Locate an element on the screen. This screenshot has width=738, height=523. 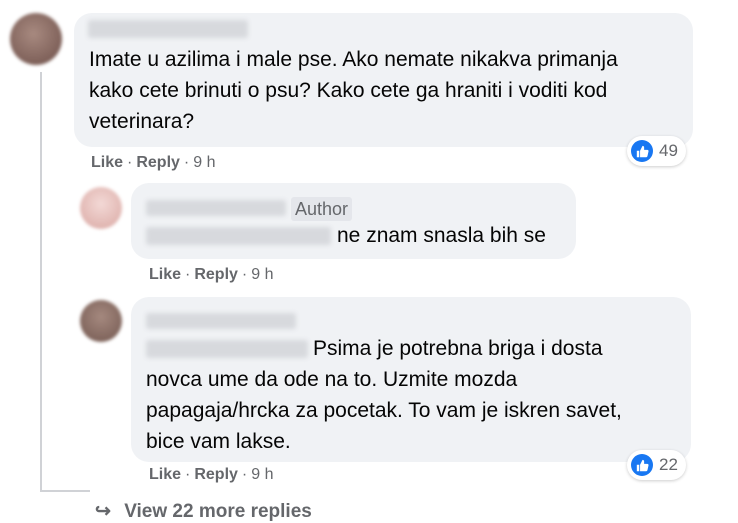
tagged-name-redacted is located at coordinates (238, 236).